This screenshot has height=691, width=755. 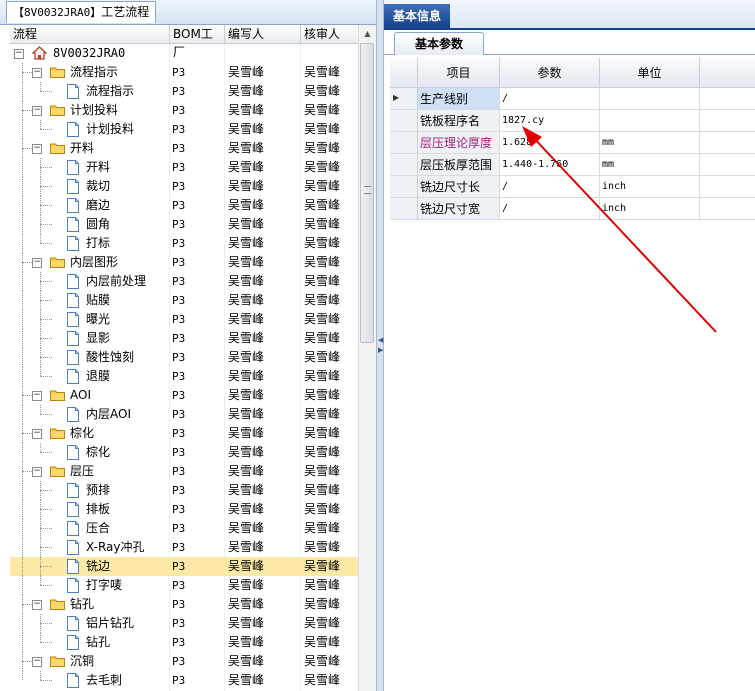 I want to click on param-row: 铣边尺寸长 / inch, so click(x=572, y=187).